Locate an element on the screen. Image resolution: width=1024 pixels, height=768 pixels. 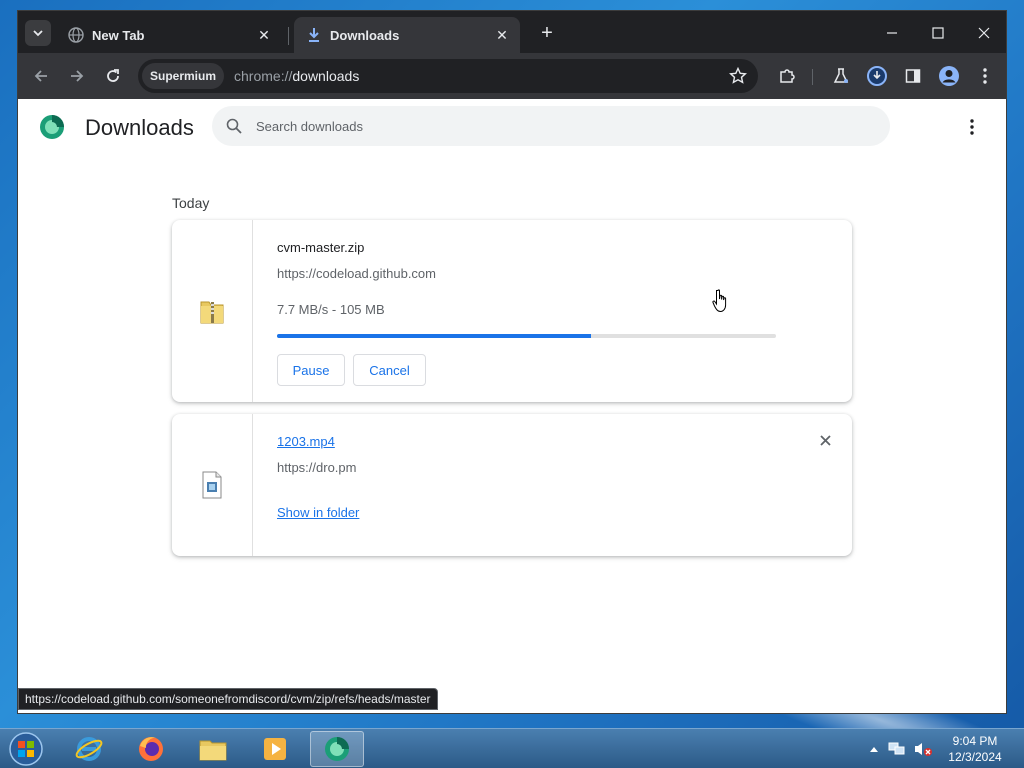
volume-muted-icon is located at coordinates (923, 749).